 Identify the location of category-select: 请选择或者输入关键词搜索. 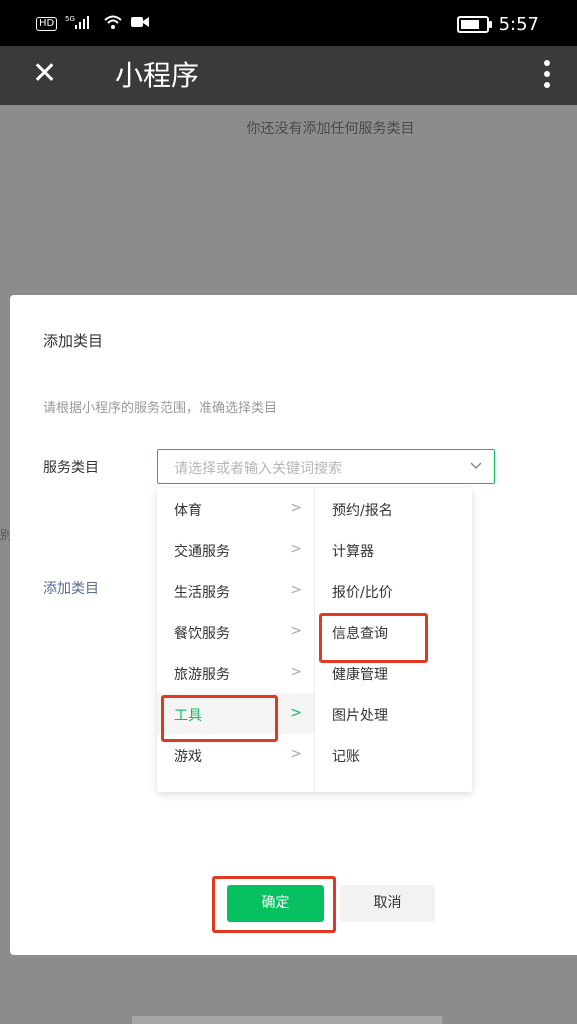
(326, 466).